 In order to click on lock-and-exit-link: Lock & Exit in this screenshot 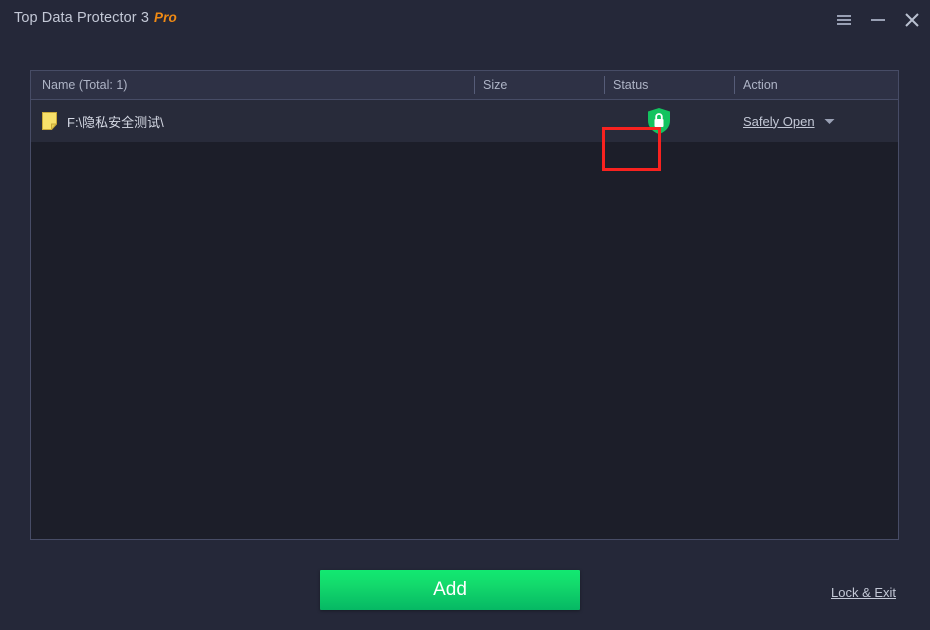, I will do `click(863, 592)`.